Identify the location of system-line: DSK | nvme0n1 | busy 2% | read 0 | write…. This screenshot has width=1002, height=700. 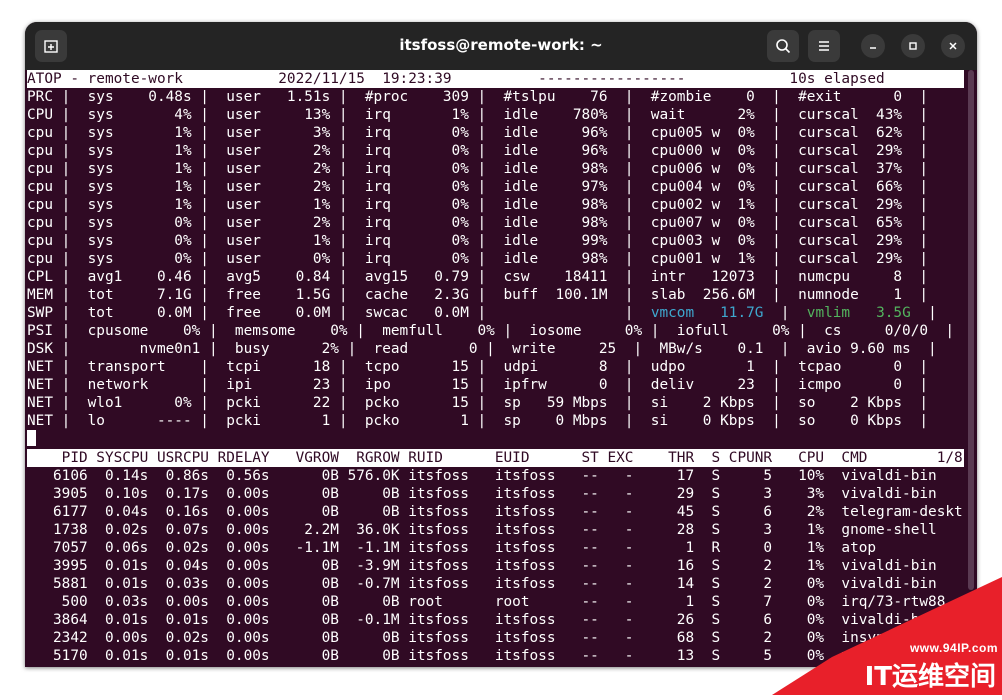
(482, 349).